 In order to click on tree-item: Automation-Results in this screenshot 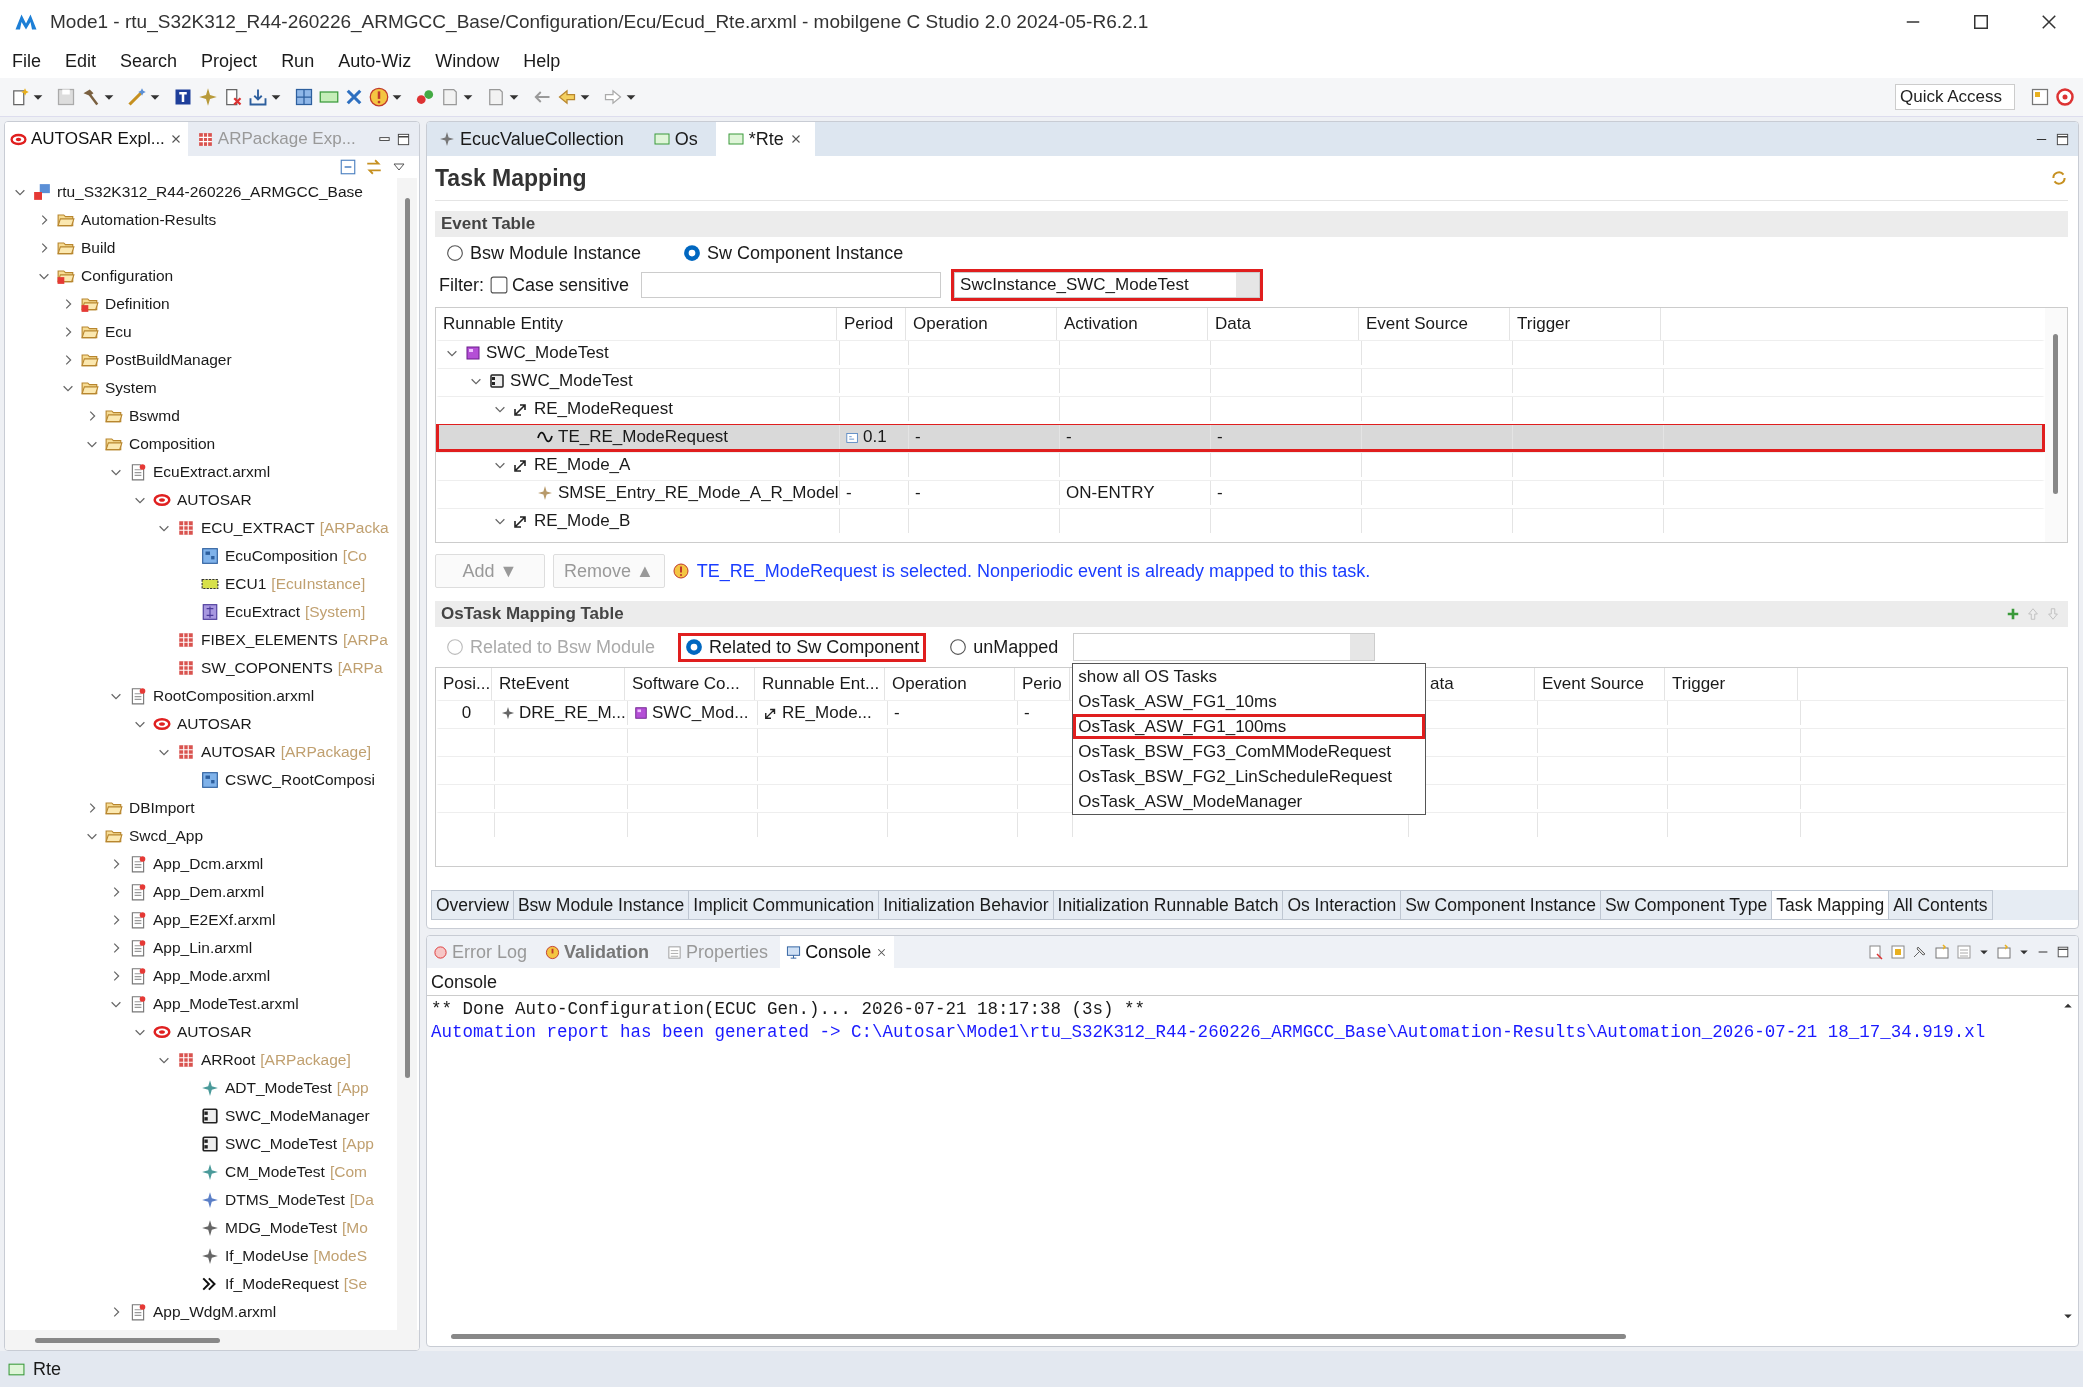, I will do `click(149, 220)`.